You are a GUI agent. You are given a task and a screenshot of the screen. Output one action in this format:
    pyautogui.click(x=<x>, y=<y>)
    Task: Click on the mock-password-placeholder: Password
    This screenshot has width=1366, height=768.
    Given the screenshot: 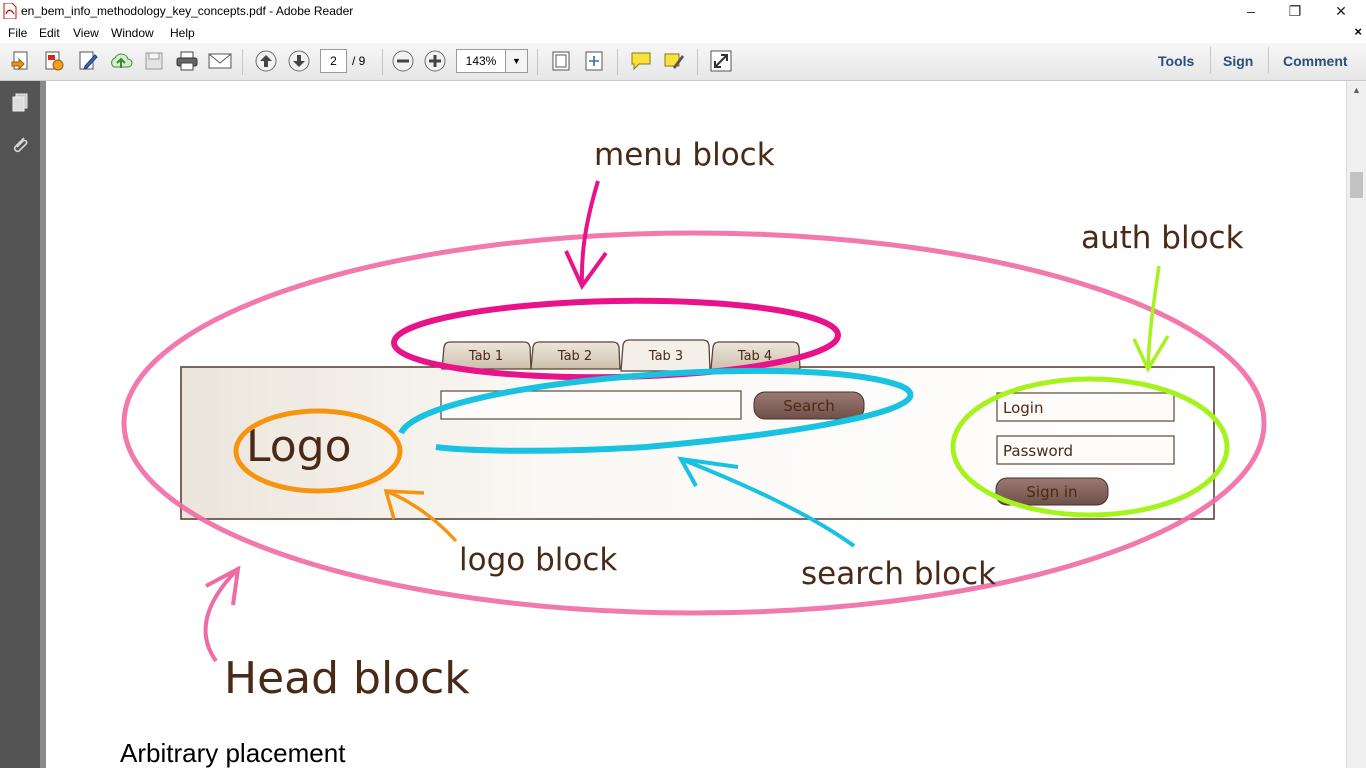 What is the action you would take?
    pyautogui.click(x=1038, y=451)
    